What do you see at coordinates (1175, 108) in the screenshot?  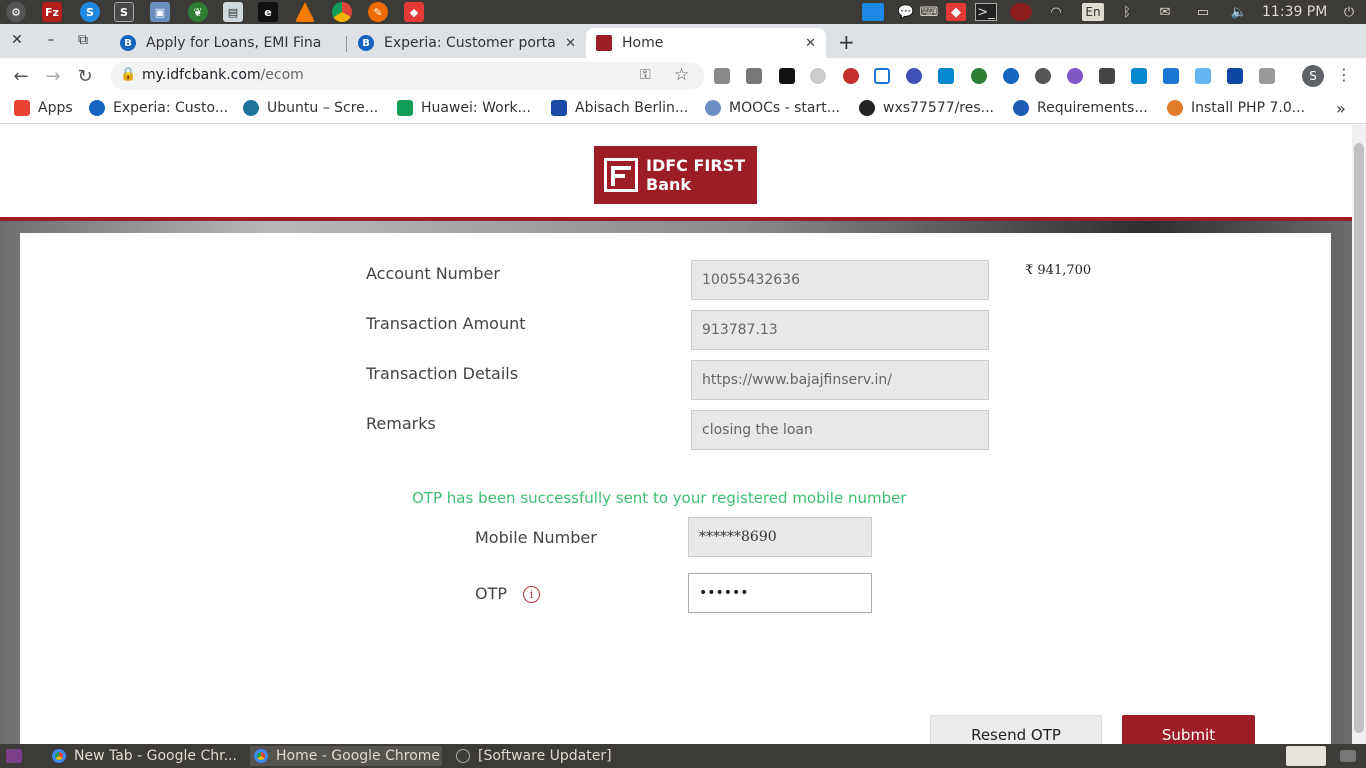 I see `site-icon` at bounding box center [1175, 108].